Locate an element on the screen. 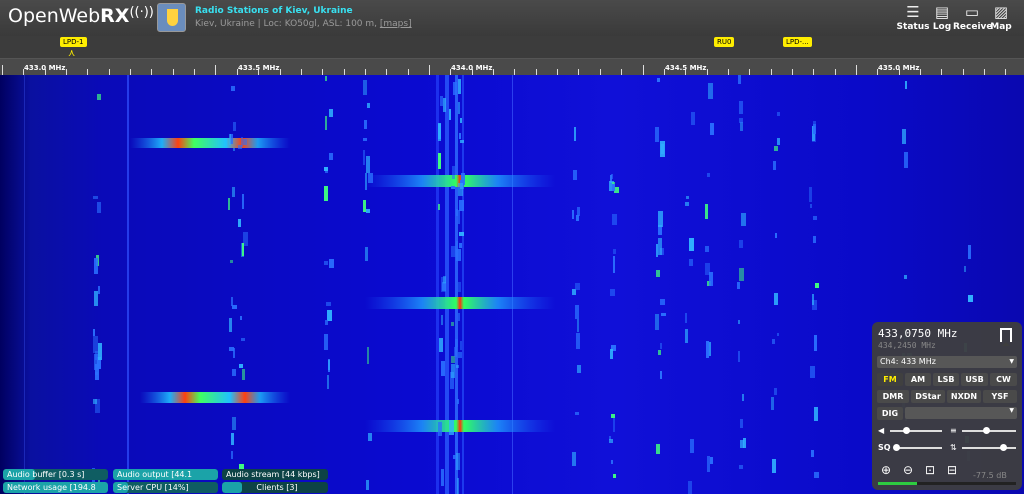 This screenshot has height=494, width=1024. mode-dstar-button: DStar is located at coordinates (928, 396).